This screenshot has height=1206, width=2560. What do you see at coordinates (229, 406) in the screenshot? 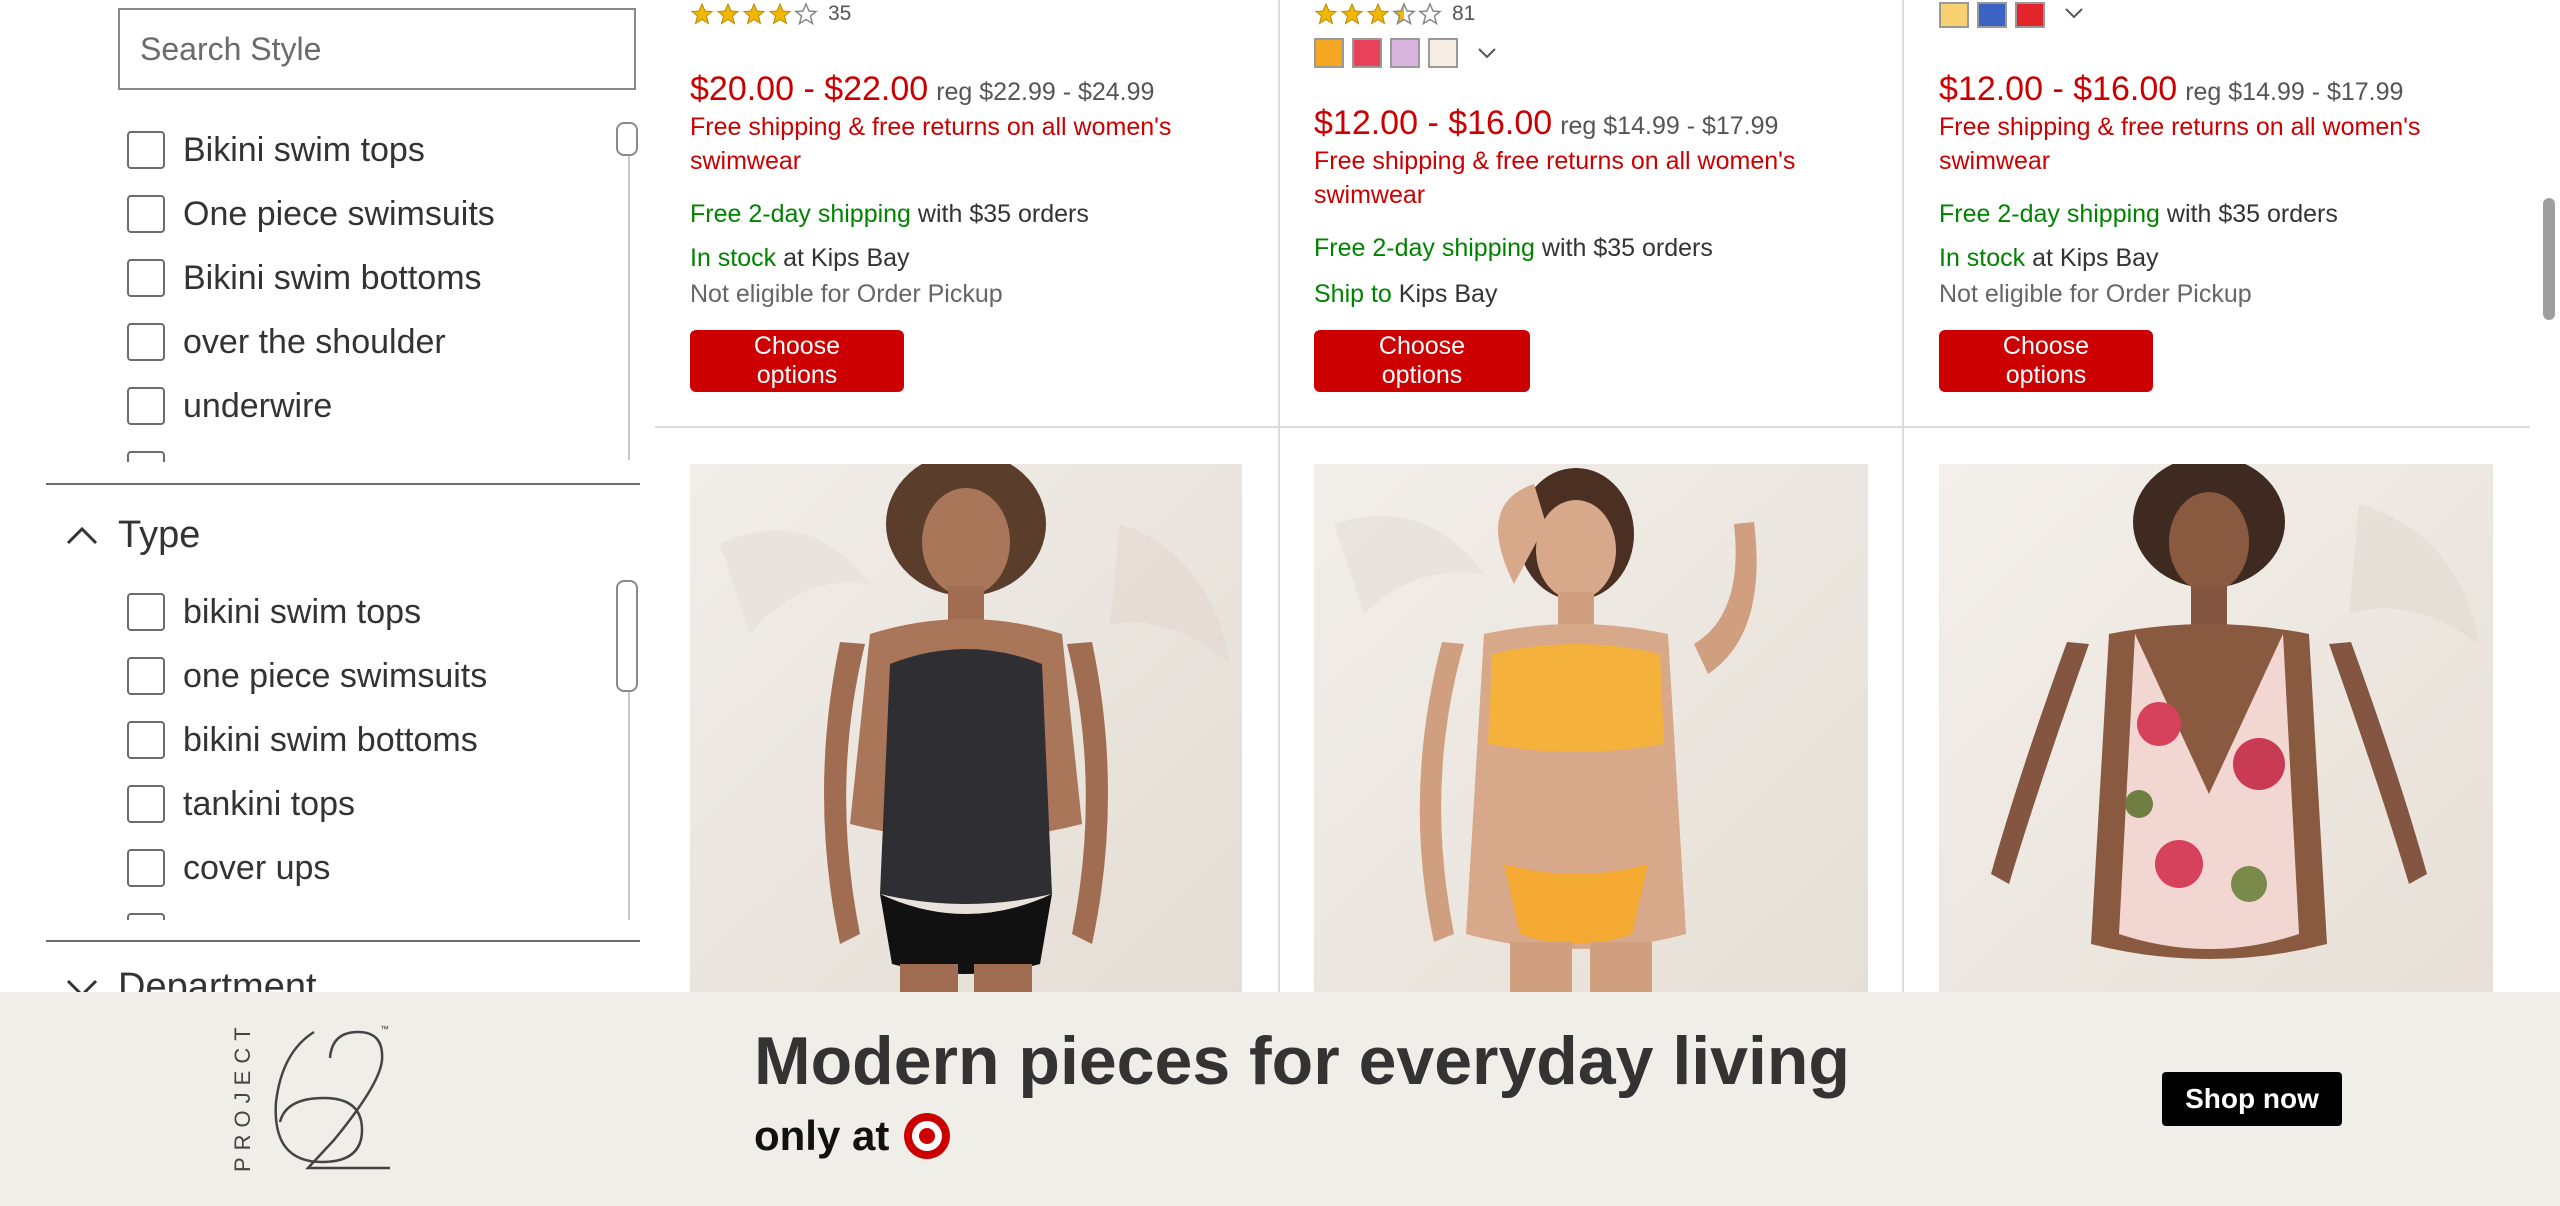
I see `style-option-underwire: underwire` at bounding box center [229, 406].